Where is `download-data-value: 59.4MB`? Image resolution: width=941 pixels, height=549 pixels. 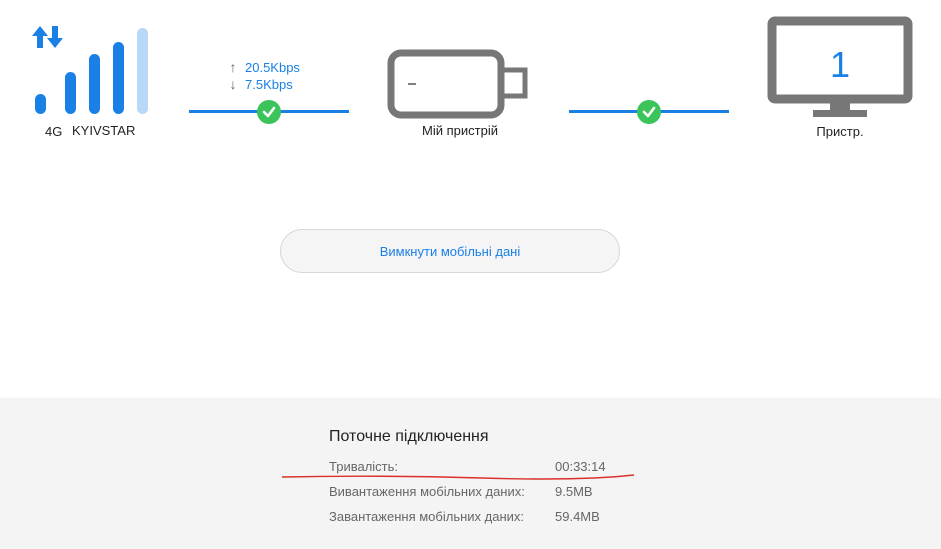 download-data-value: 59.4MB is located at coordinates (577, 516).